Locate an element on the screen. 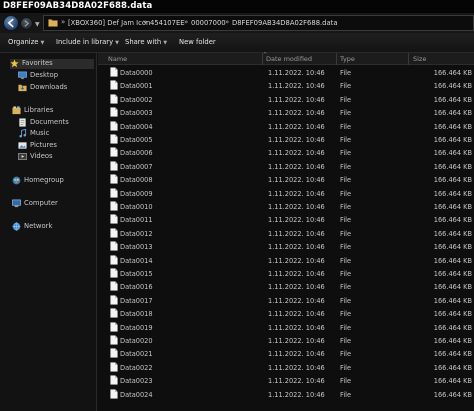 The image size is (474, 411). file-row: Data0010 1.11.2022. 10:46 File 166.464 KB is located at coordinates (286, 207).